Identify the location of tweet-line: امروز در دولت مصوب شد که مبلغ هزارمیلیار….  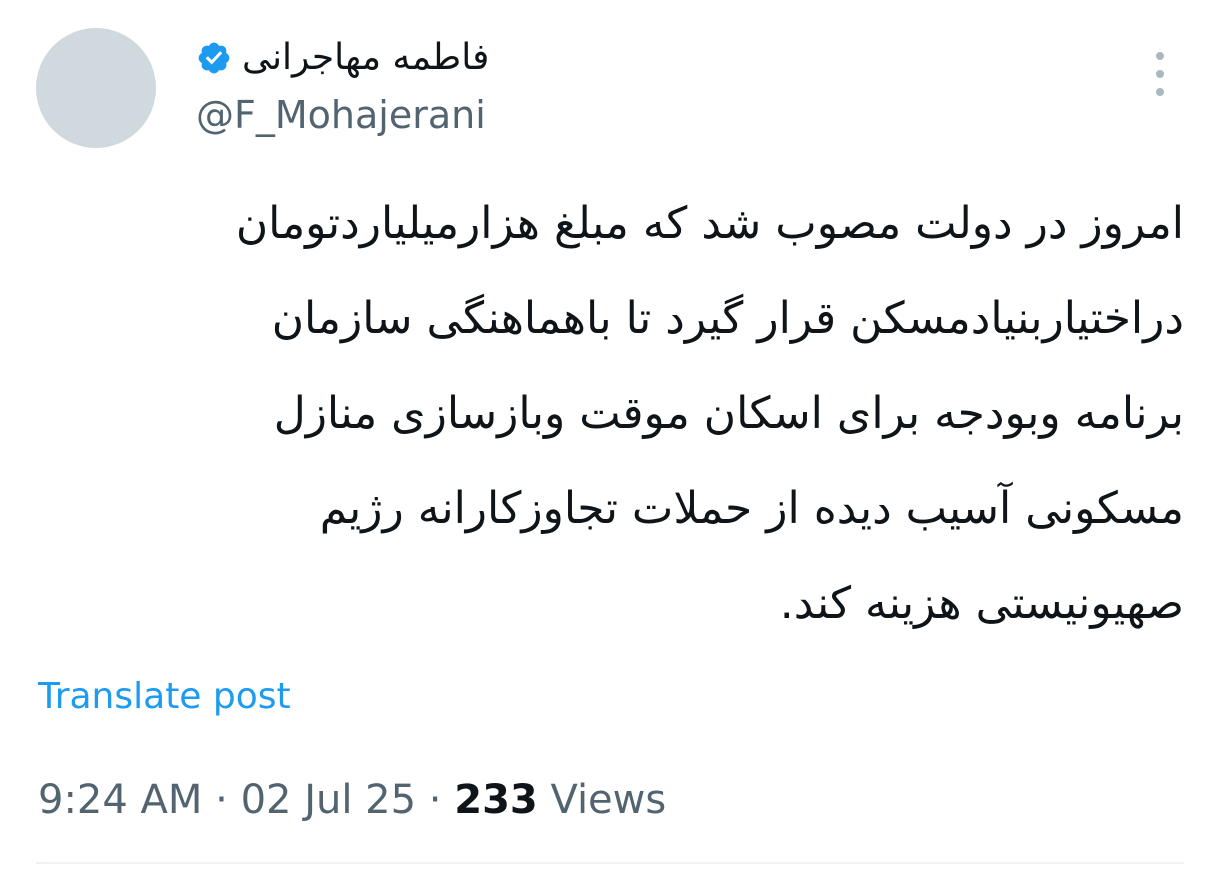
(709, 223).